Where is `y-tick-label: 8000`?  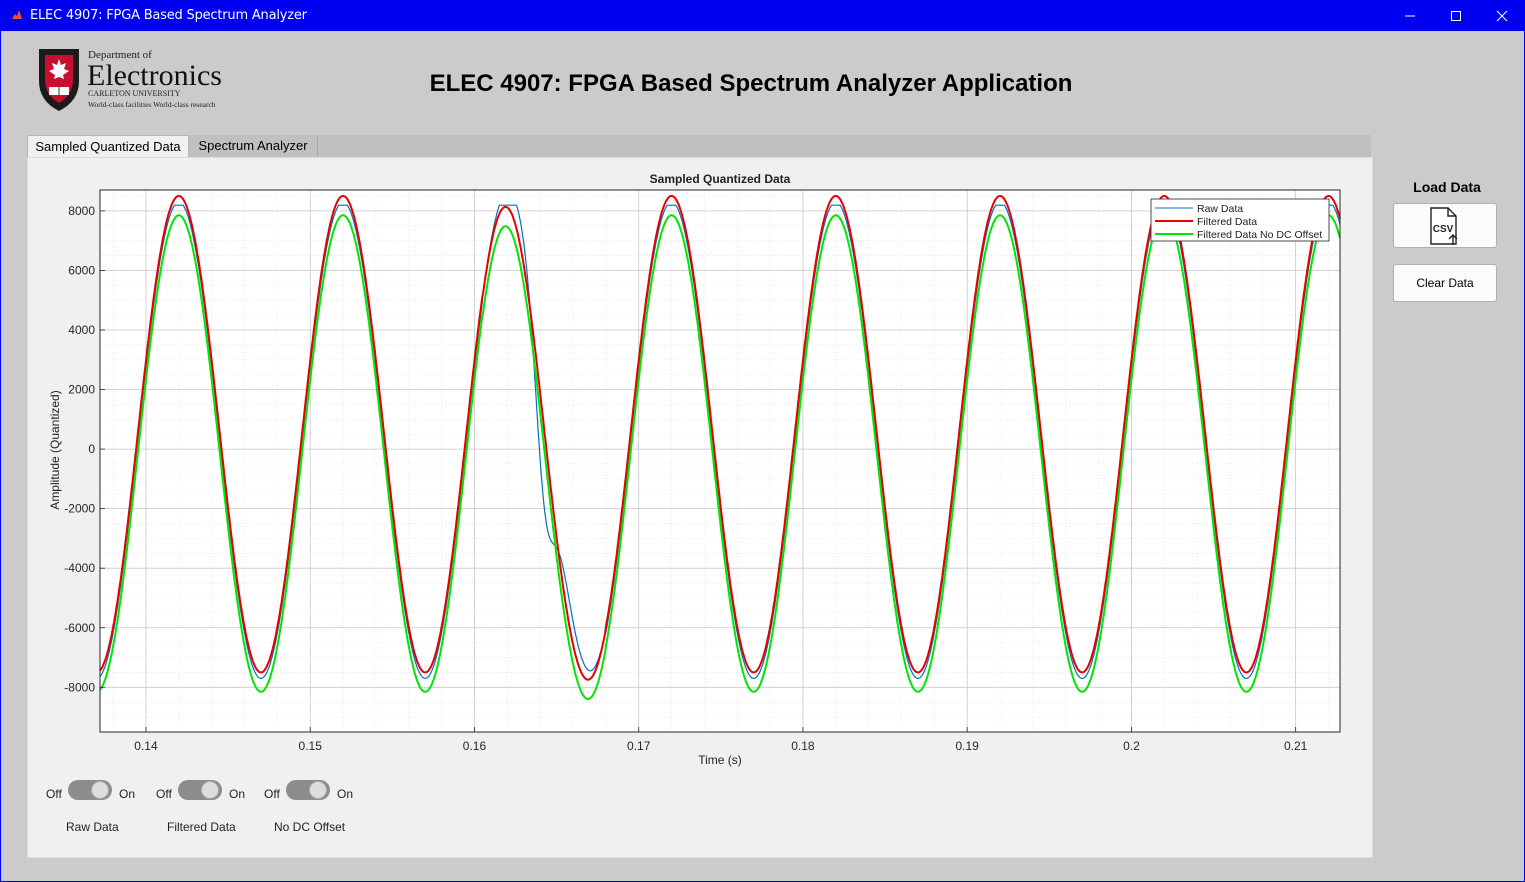 y-tick-label: 8000 is located at coordinates (81, 211).